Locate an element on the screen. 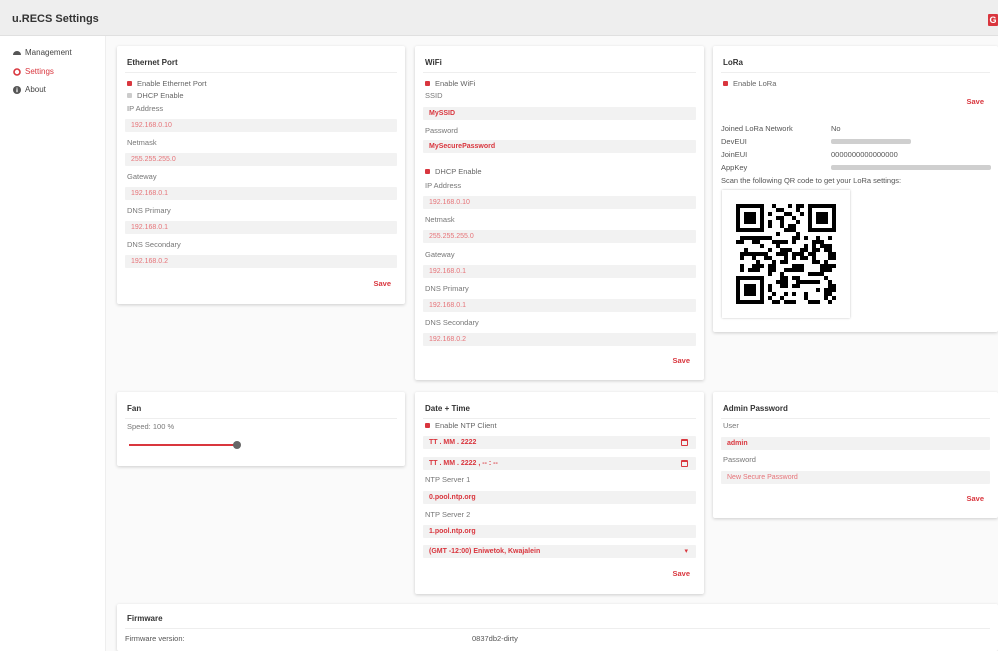  app-title: u.RECS Settings is located at coordinates (55, 19).